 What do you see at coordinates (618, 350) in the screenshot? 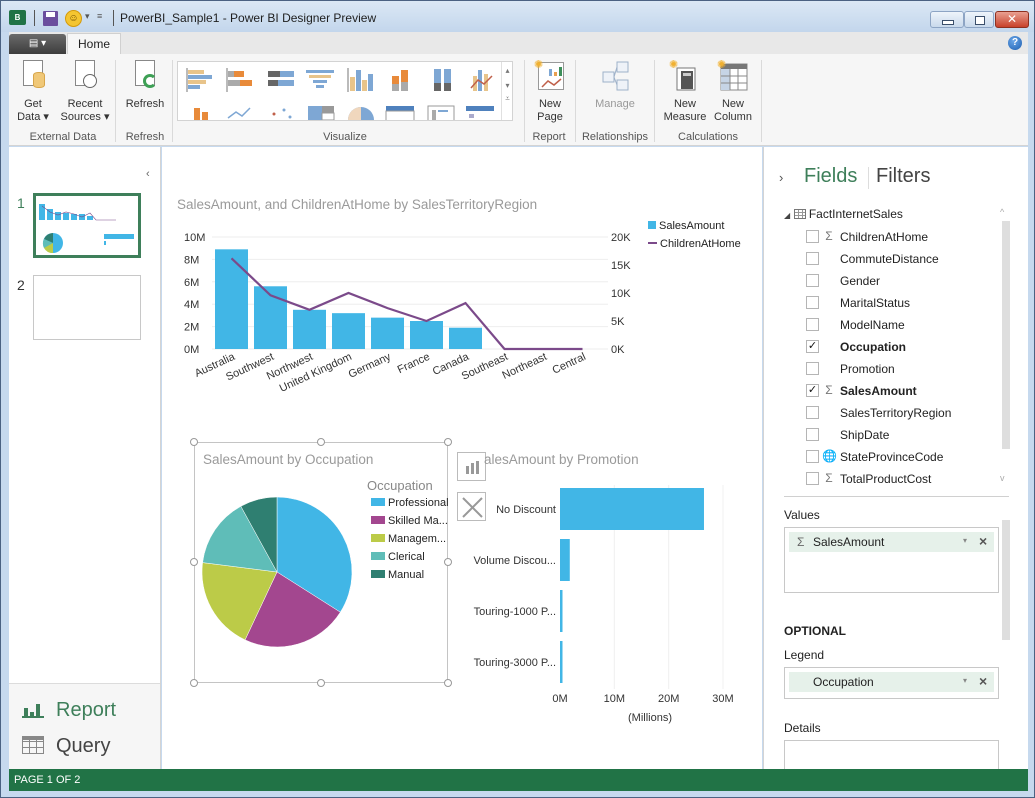
I see `right-axis-tick: 0K` at bounding box center [618, 350].